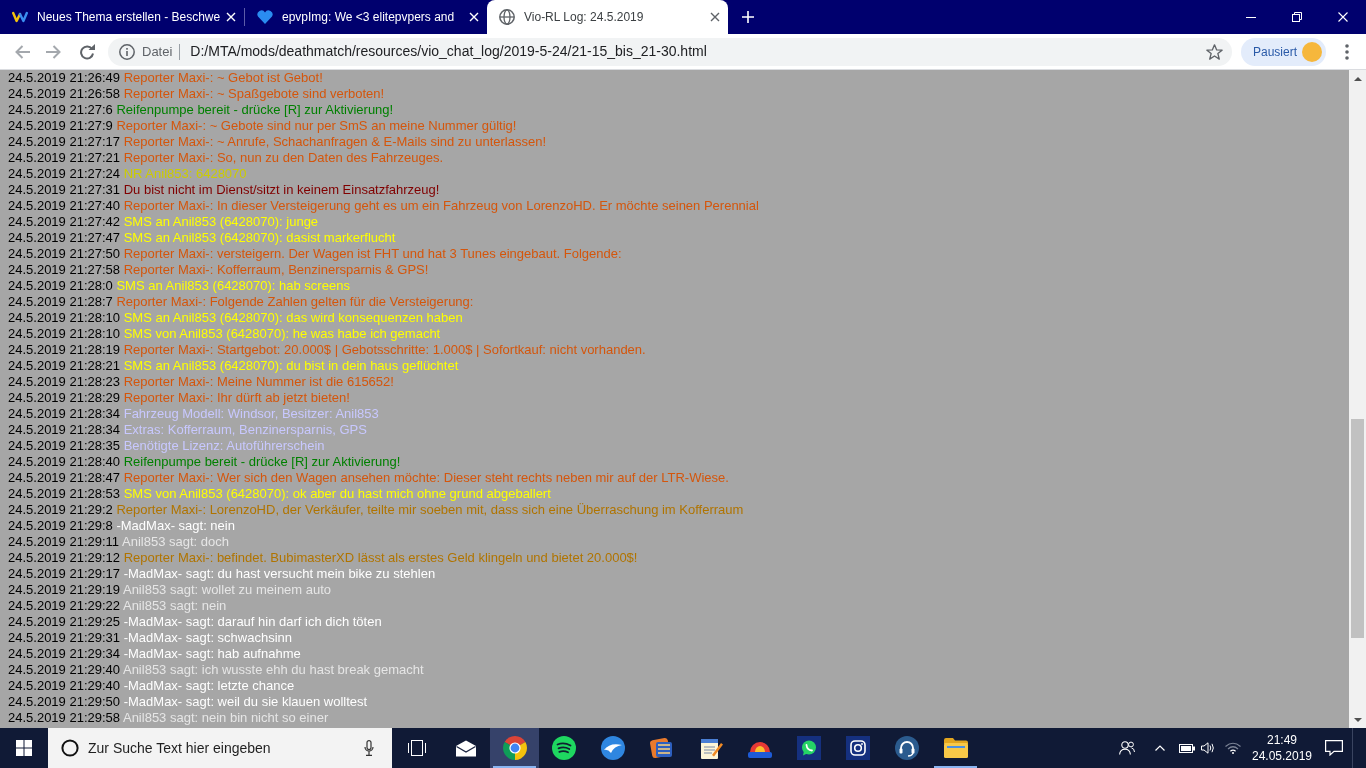 This screenshot has height=768, width=1366. I want to click on star-icon, so click(1214, 51).